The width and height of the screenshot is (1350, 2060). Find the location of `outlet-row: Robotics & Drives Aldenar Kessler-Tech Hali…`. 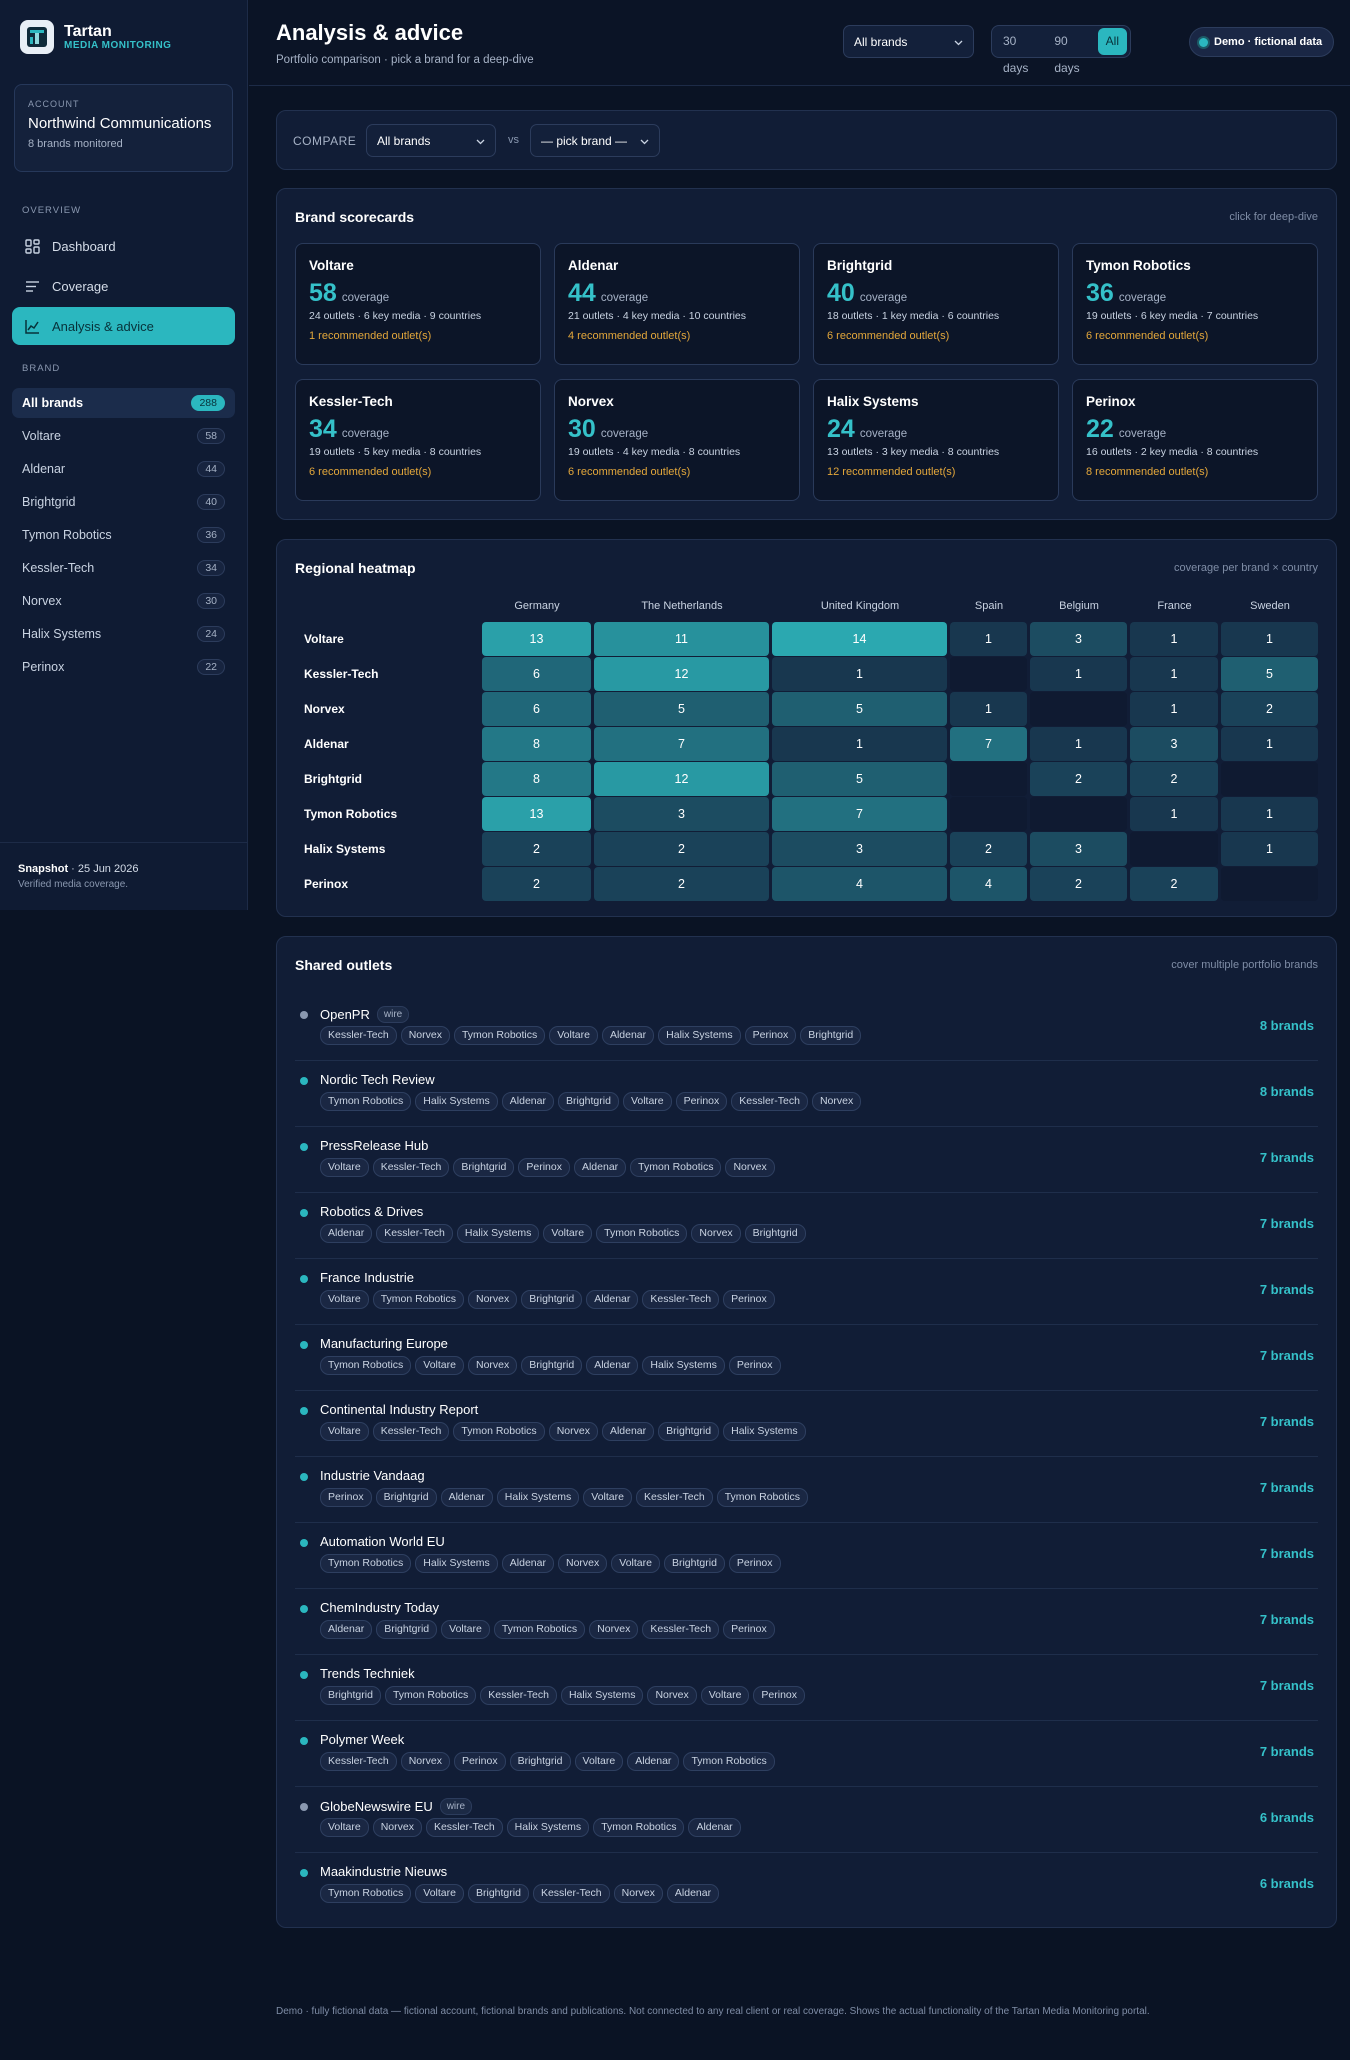

outlet-row: Robotics & Drives Aldenar Kessler-Tech Hali… is located at coordinates (806, 1226).